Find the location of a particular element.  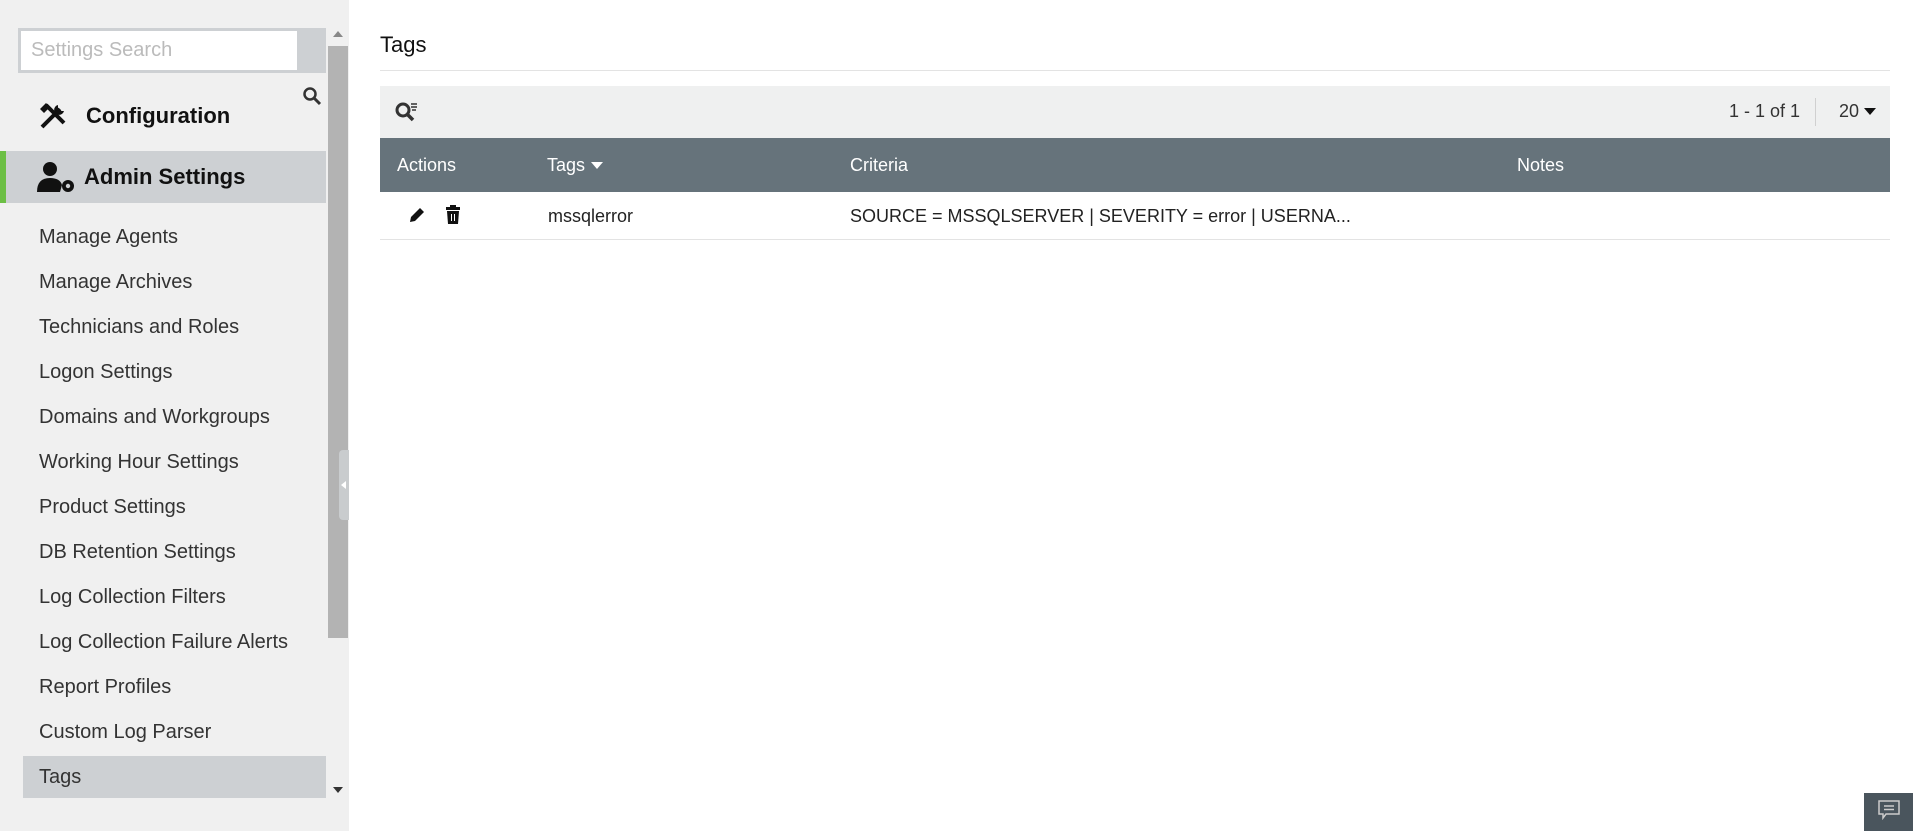

category-admin-settings: Admin Settings is located at coordinates (163, 177).